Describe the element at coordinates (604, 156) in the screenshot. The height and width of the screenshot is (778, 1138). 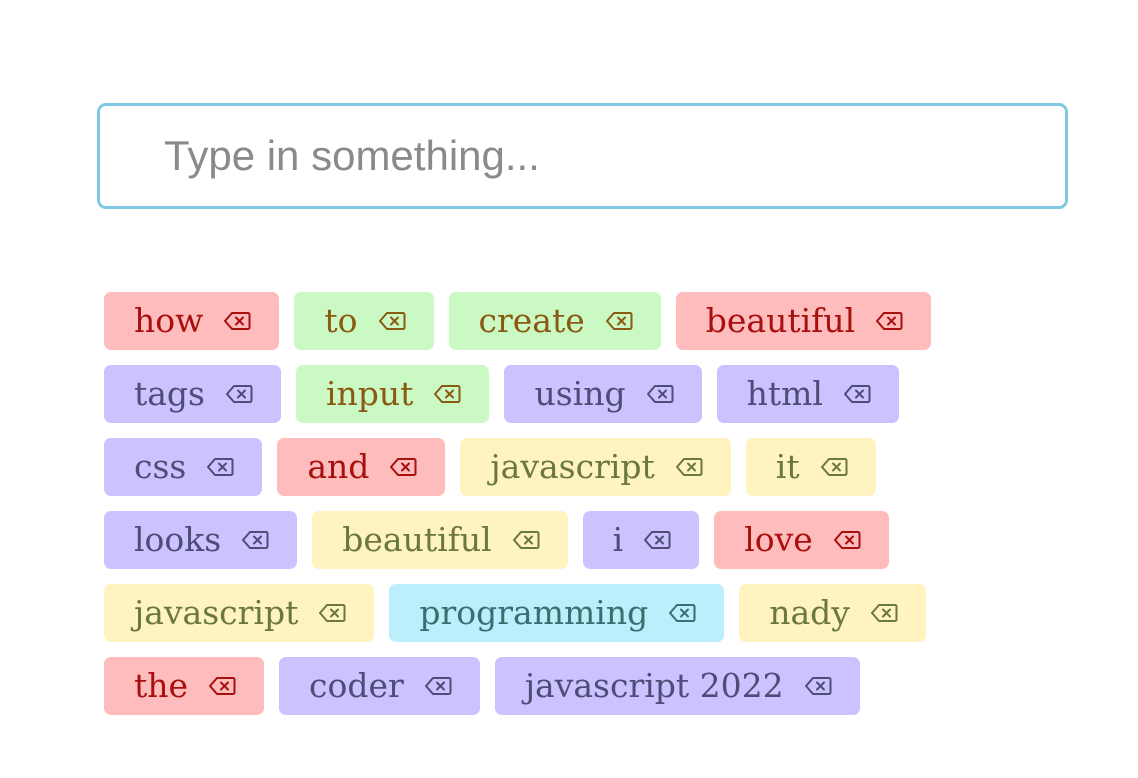
I see `tag-input-field` at that location.